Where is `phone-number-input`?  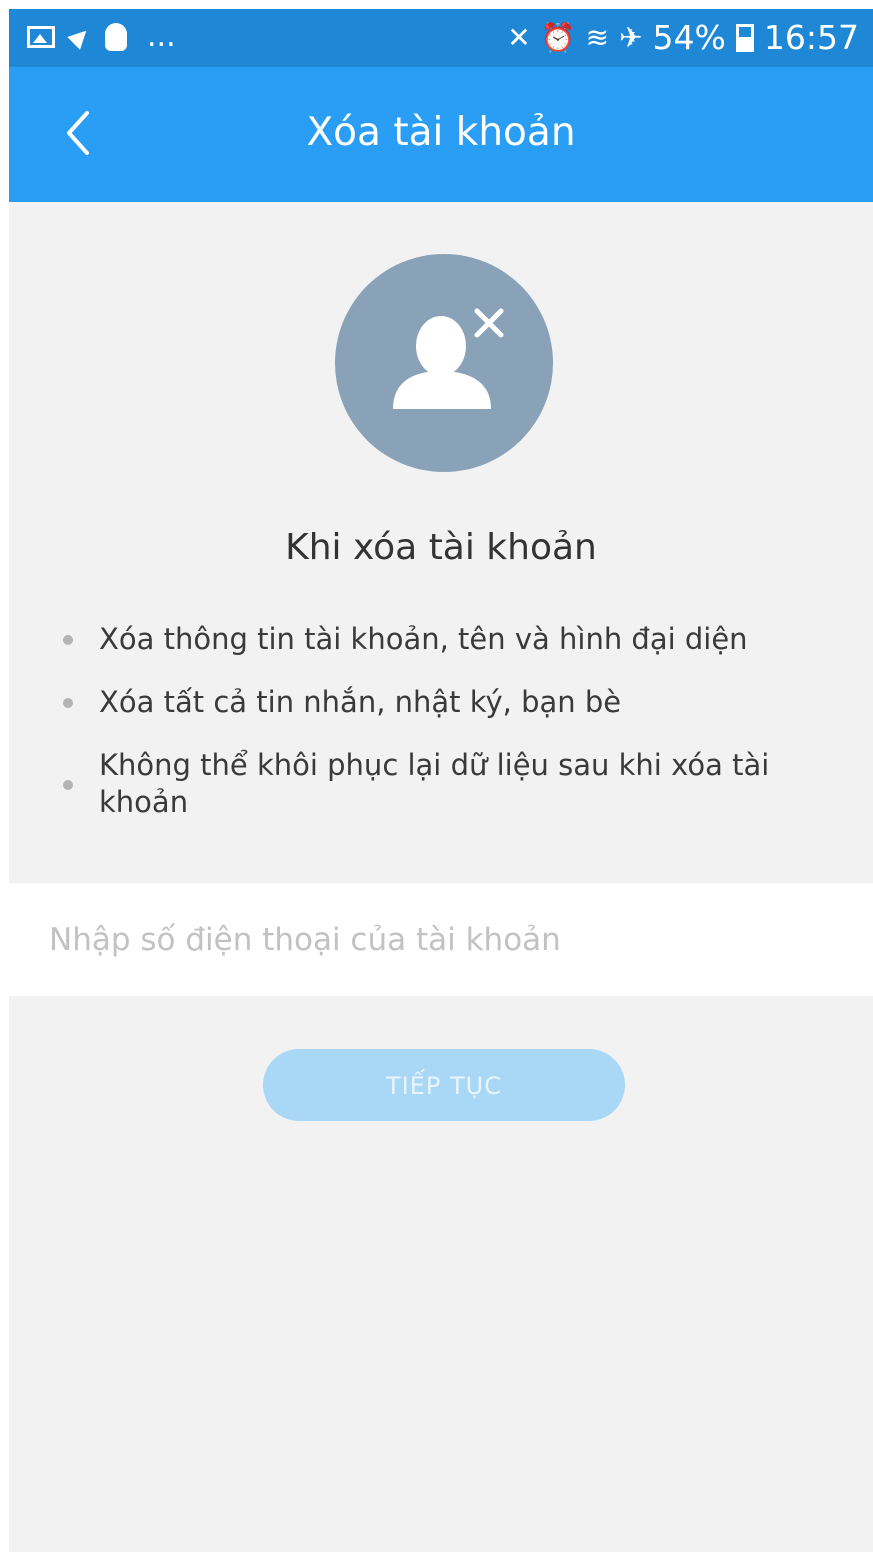 phone-number-input is located at coordinates (439, 940).